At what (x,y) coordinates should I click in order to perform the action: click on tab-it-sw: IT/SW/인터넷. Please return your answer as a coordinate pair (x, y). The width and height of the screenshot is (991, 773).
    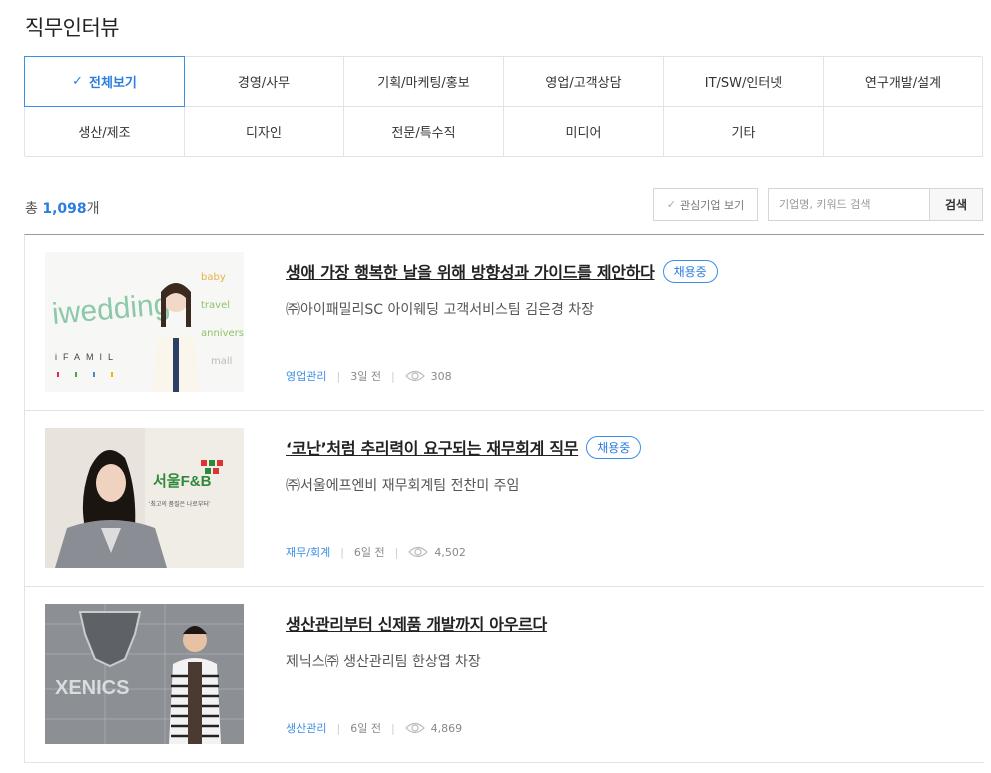
    Looking at the image, I should click on (744, 82).